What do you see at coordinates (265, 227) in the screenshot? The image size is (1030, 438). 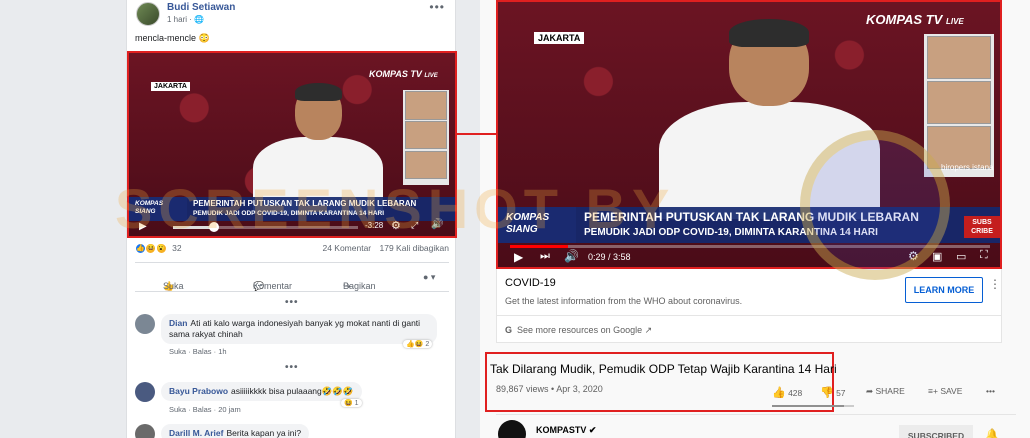 I see `video-progress-bar` at bounding box center [265, 227].